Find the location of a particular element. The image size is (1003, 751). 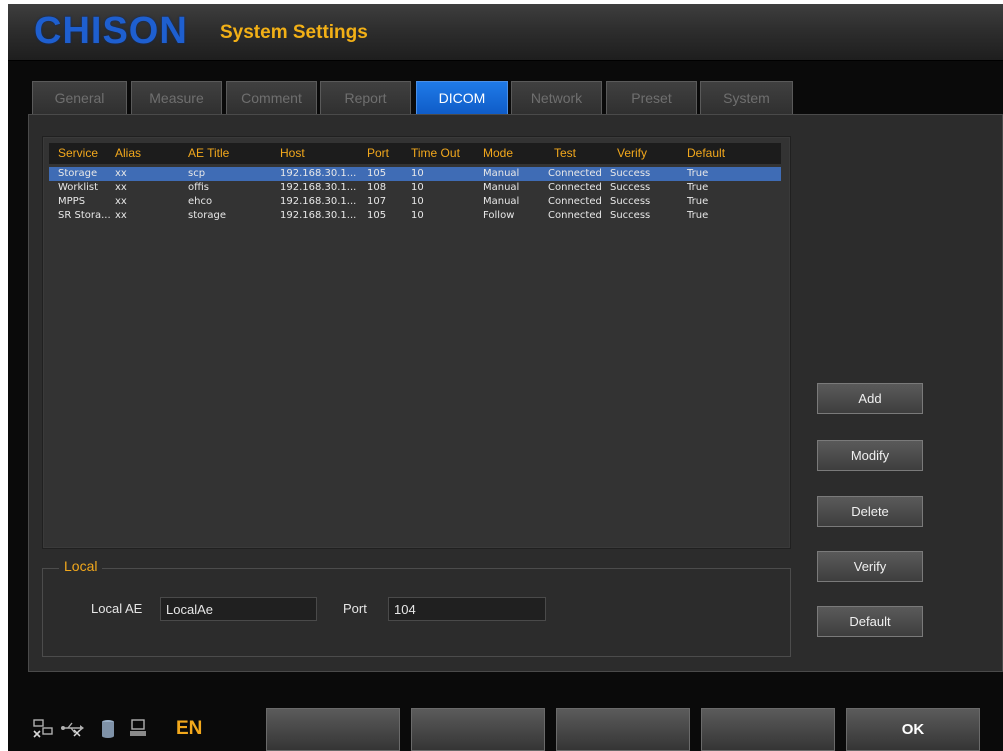

col-header-mode: Mode is located at coordinates (498, 153).